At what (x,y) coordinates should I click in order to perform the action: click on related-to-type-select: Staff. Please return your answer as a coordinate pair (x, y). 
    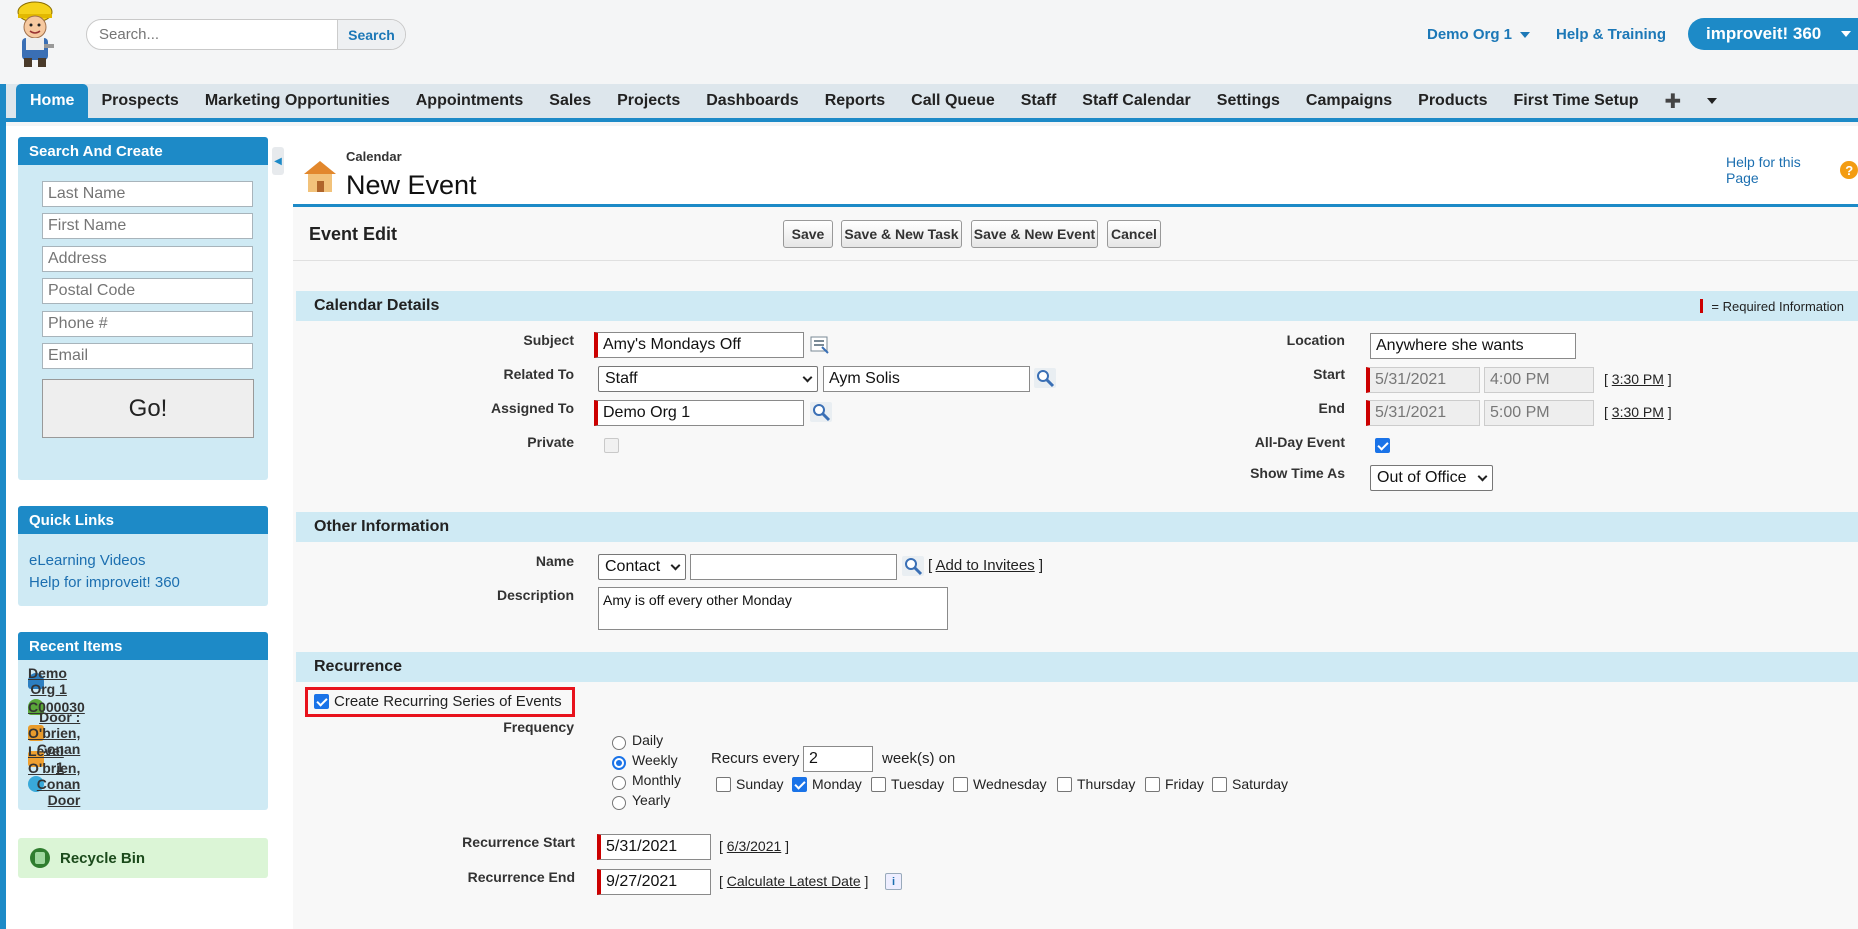
    Looking at the image, I should click on (708, 379).